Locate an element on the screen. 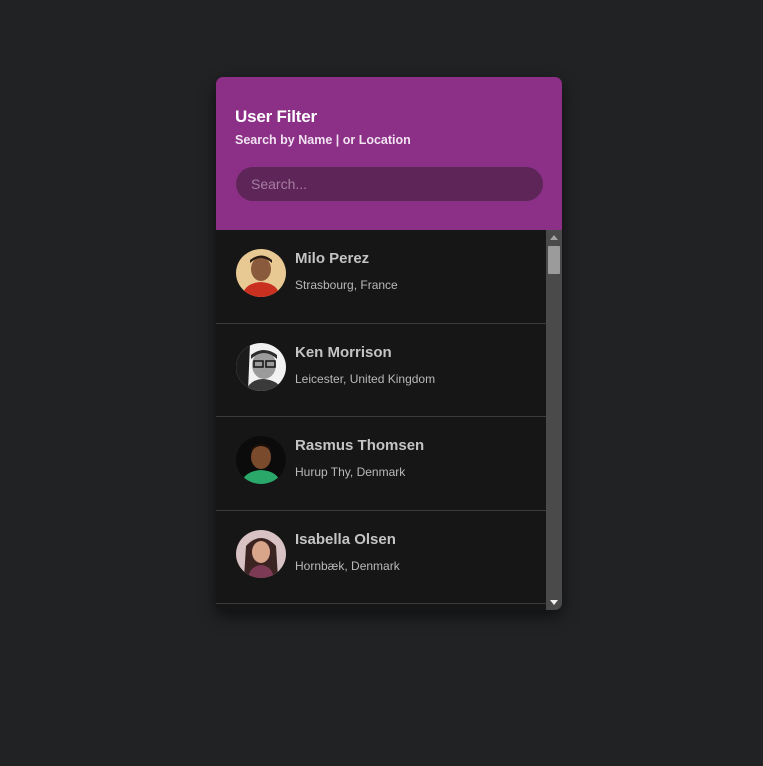 The width and height of the screenshot is (763, 766). user-location: Leicester, United Kingdom is located at coordinates (365, 378).